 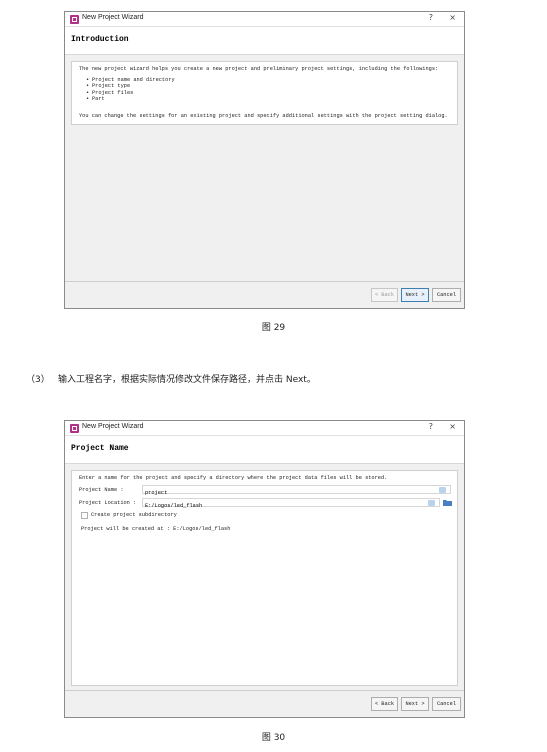 I want to click on wizard-header: Introduction, so click(x=264, y=41).